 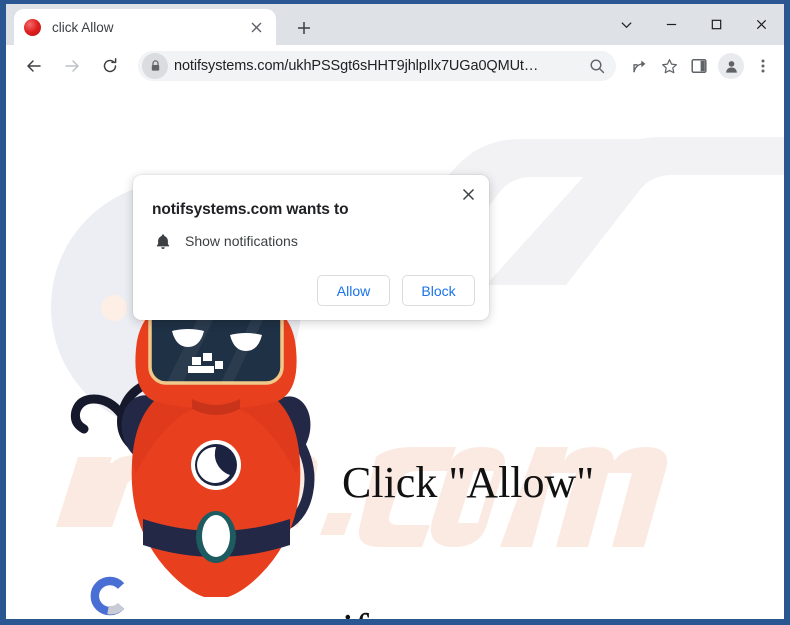 What do you see at coordinates (396, 290) in the screenshot?
I see `dialog-buttons: Allow Block` at bounding box center [396, 290].